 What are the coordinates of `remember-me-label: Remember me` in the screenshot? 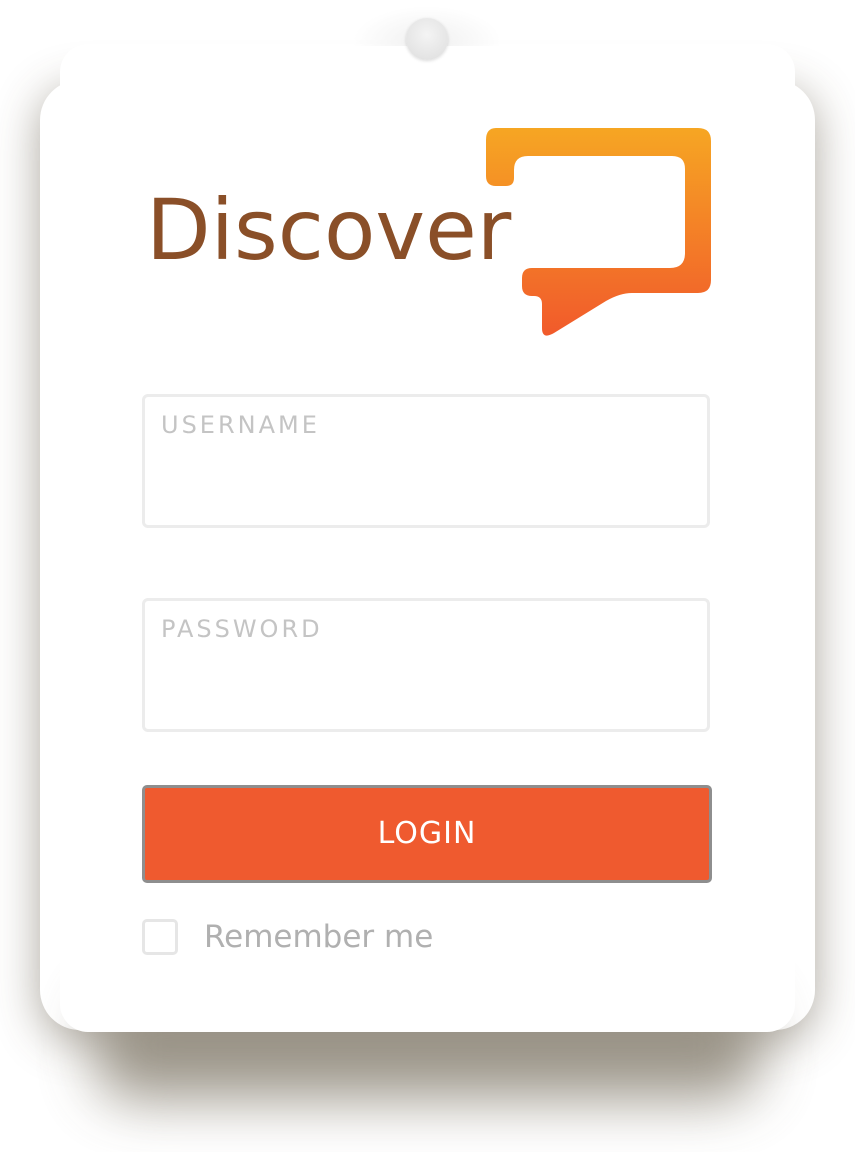 It's located at (318, 937).